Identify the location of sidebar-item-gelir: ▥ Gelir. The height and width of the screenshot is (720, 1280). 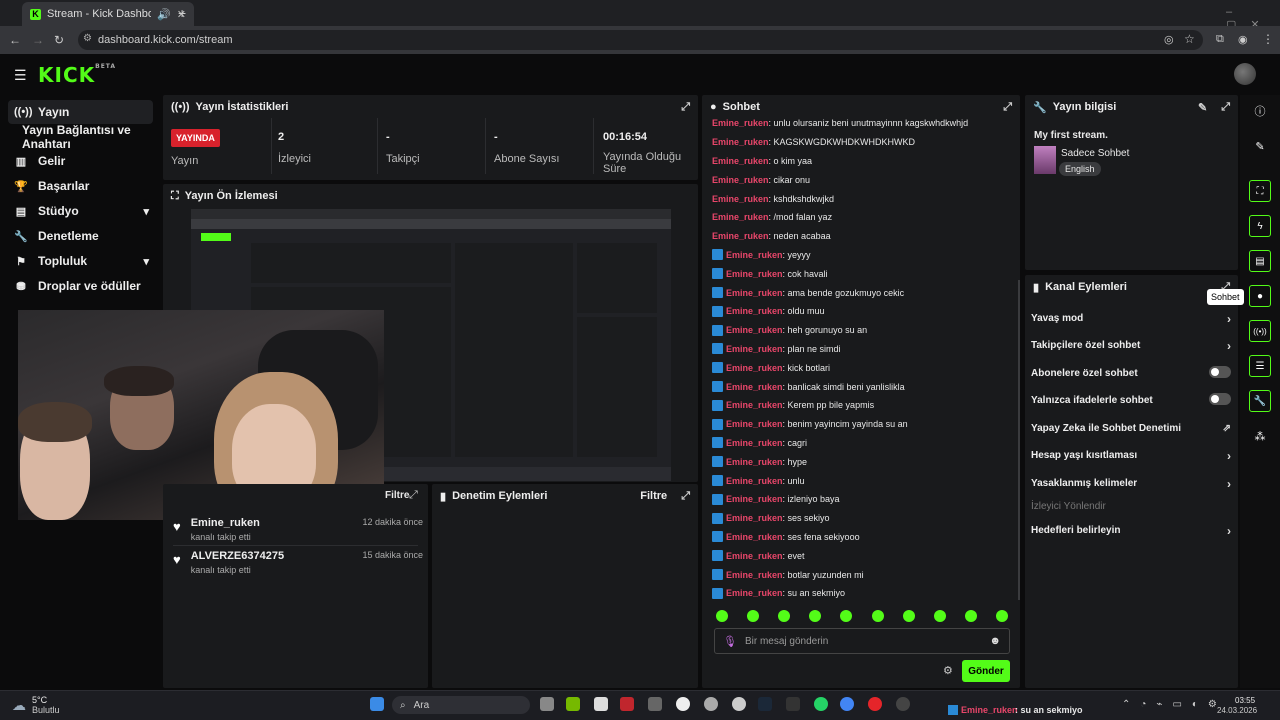
(80, 161).